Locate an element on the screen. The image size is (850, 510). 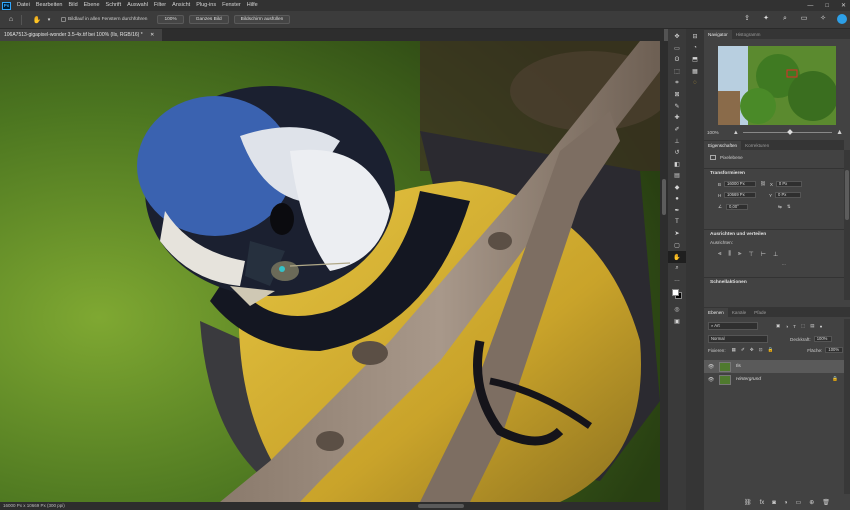
search-icon: ⌕ is located at coordinates (785, 19).